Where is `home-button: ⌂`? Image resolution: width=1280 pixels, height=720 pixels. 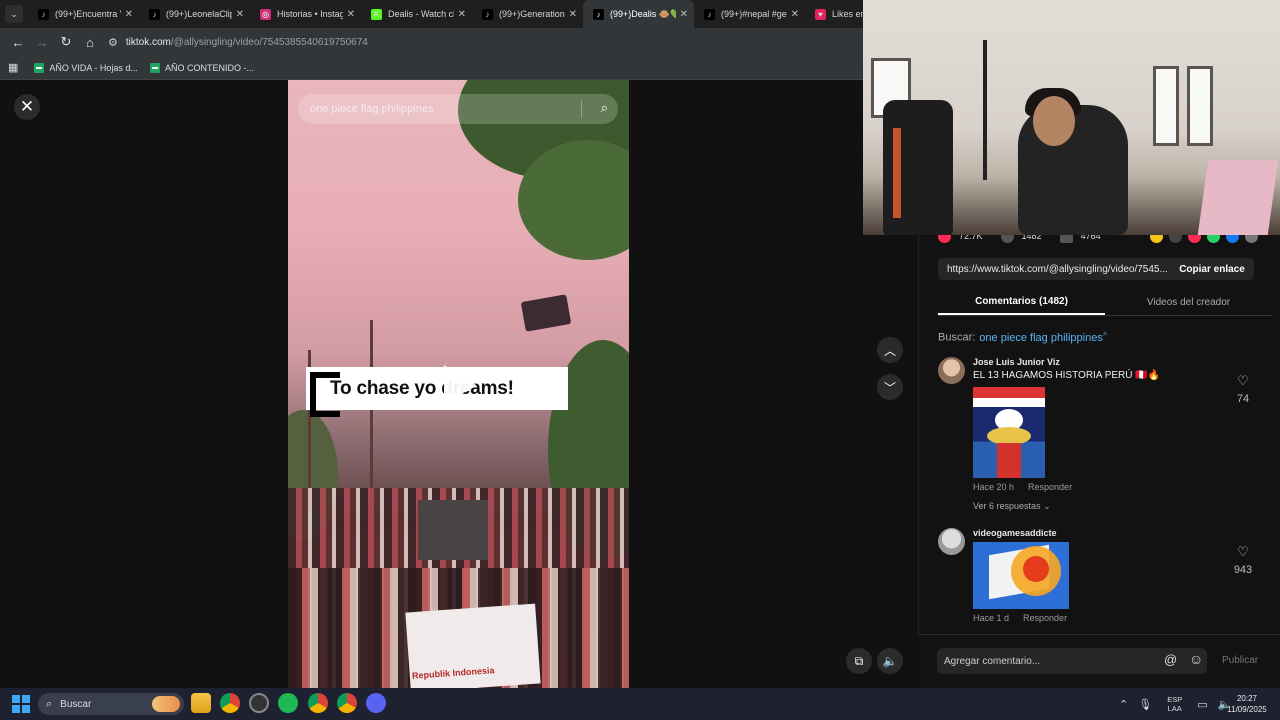 home-button: ⌂ is located at coordinates (90, 42).